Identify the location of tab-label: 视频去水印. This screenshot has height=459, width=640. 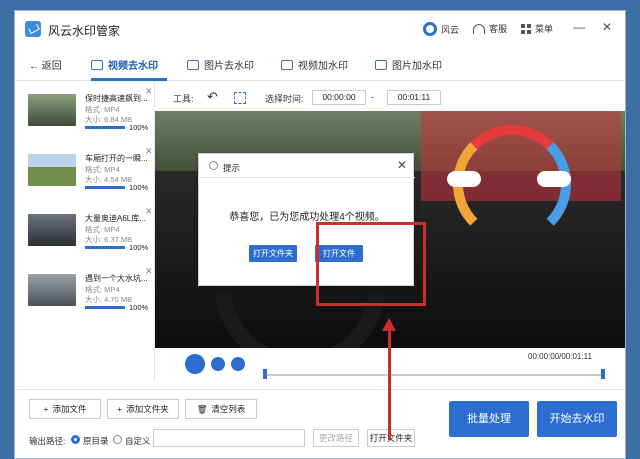
(133, 66).